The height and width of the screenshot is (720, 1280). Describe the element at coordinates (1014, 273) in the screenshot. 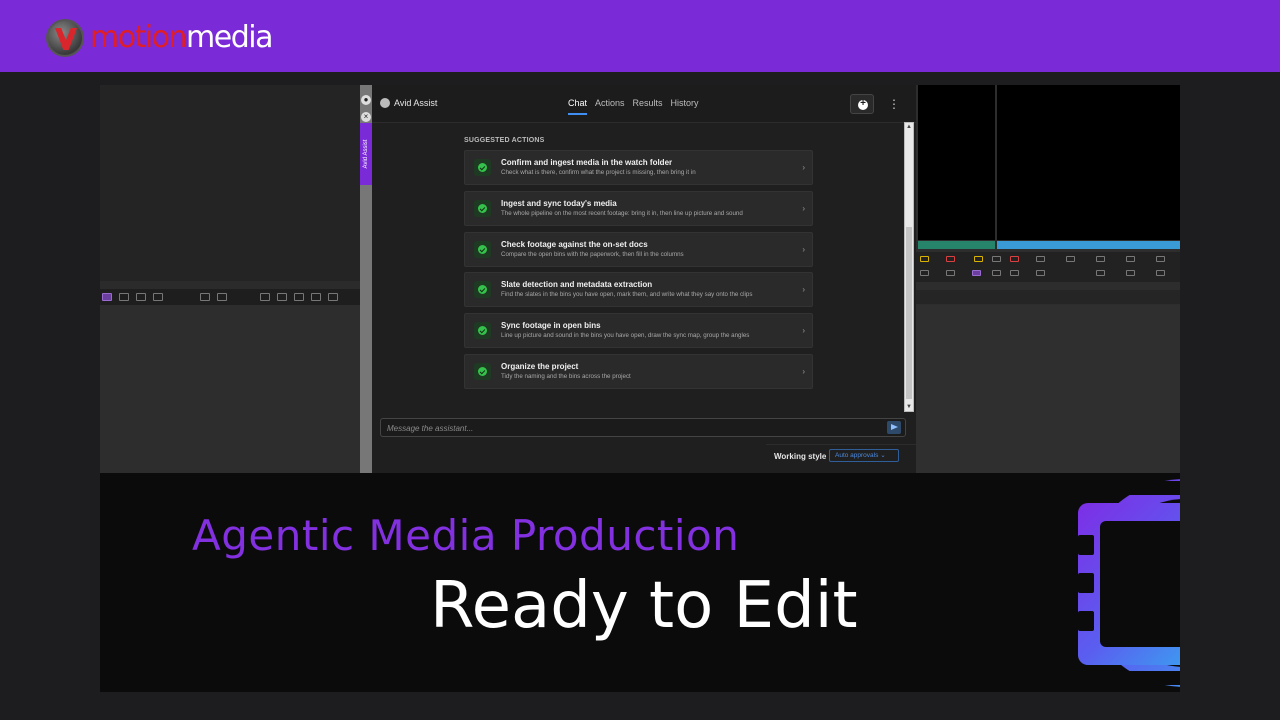

I see `mixer-icon` at that location.